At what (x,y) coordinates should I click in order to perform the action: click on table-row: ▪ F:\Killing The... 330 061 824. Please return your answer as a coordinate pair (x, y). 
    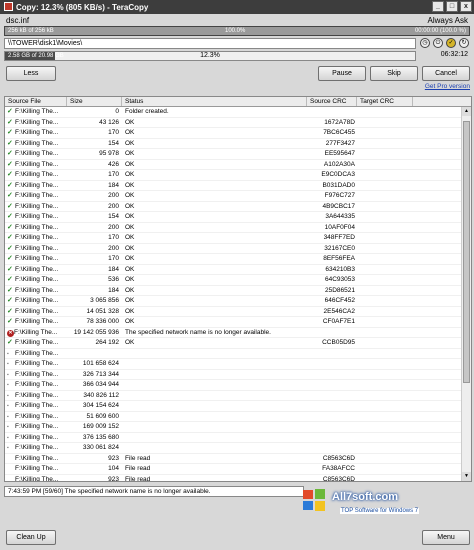
    Looking at the image, I should click on (233, 448).